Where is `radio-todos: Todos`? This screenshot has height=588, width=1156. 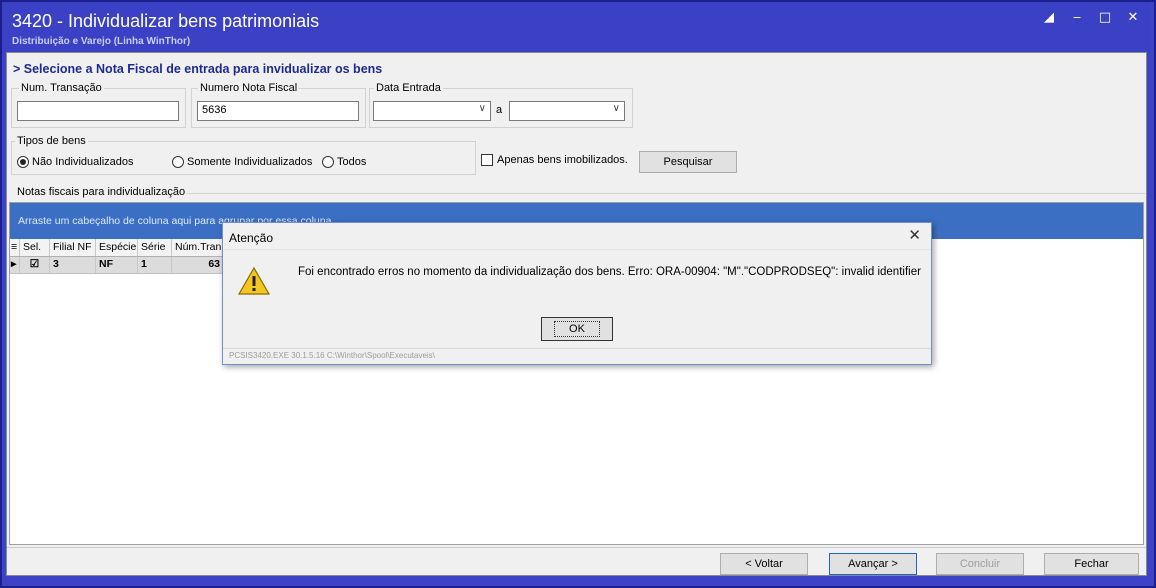 radio-todos: Todos is located at coordinates (344, 162).